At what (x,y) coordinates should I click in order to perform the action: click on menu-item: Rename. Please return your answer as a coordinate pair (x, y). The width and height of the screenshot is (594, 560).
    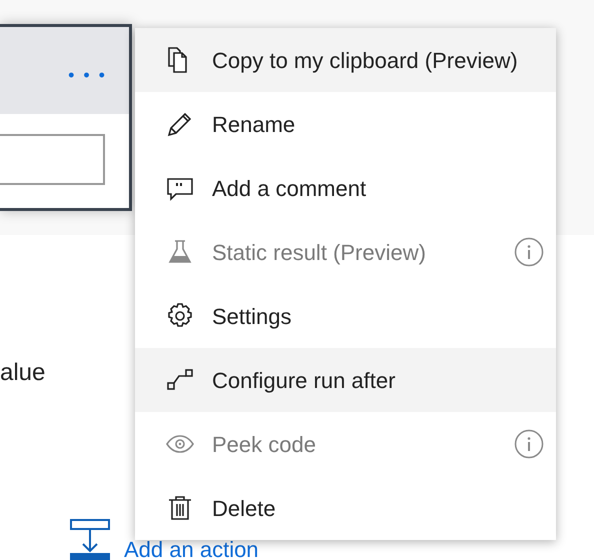
    Looking at the image, I should click on (345, 124).